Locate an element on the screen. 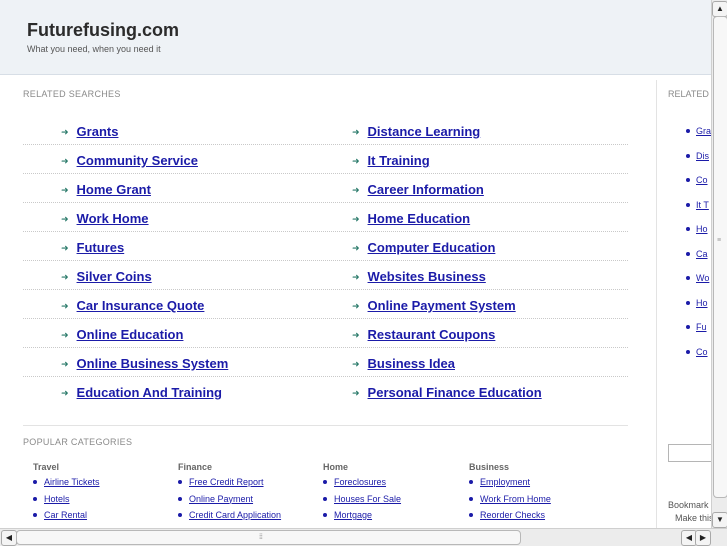 Image resolution: width=727 pixels, height=546 pixels. related-search-link: Work Home is located at coordinates (113, 218).